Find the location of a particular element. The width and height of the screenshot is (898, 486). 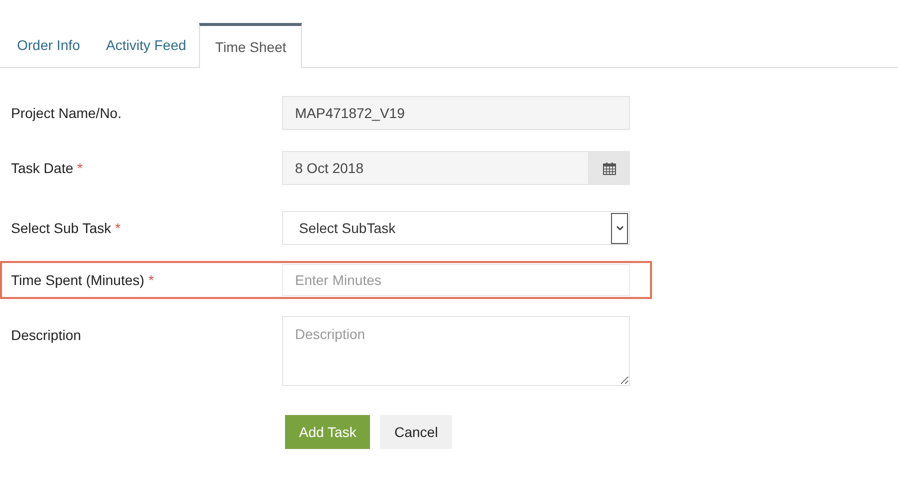

calendar-button is located at coordinates (609, 168).